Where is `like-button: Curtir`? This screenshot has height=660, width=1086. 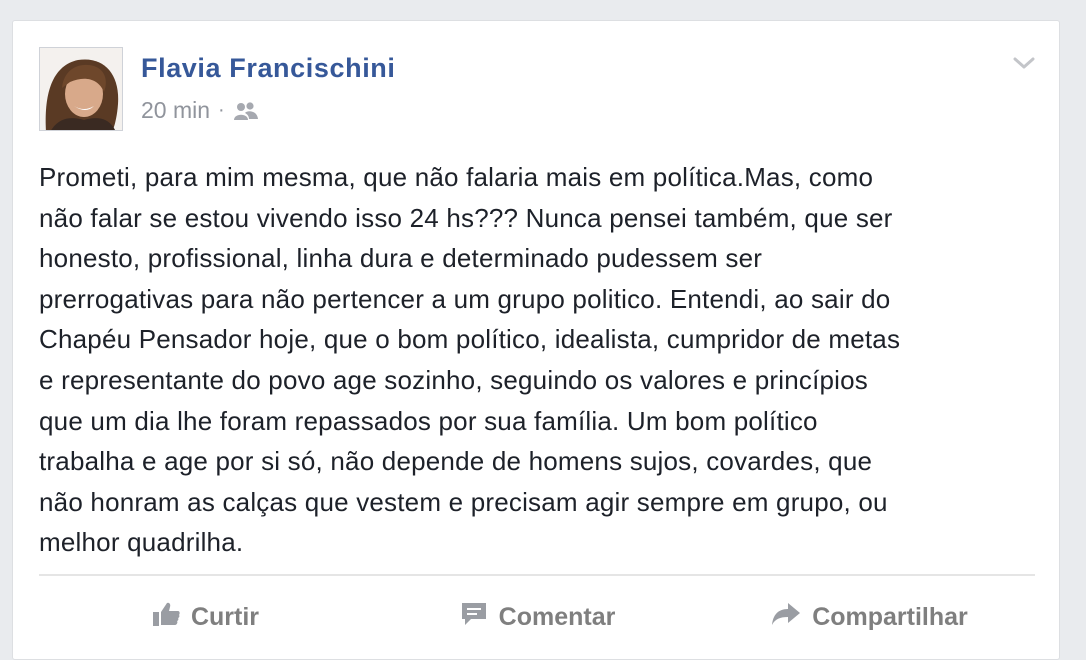
like-button: Curtir is located at coordinates (205, 617).